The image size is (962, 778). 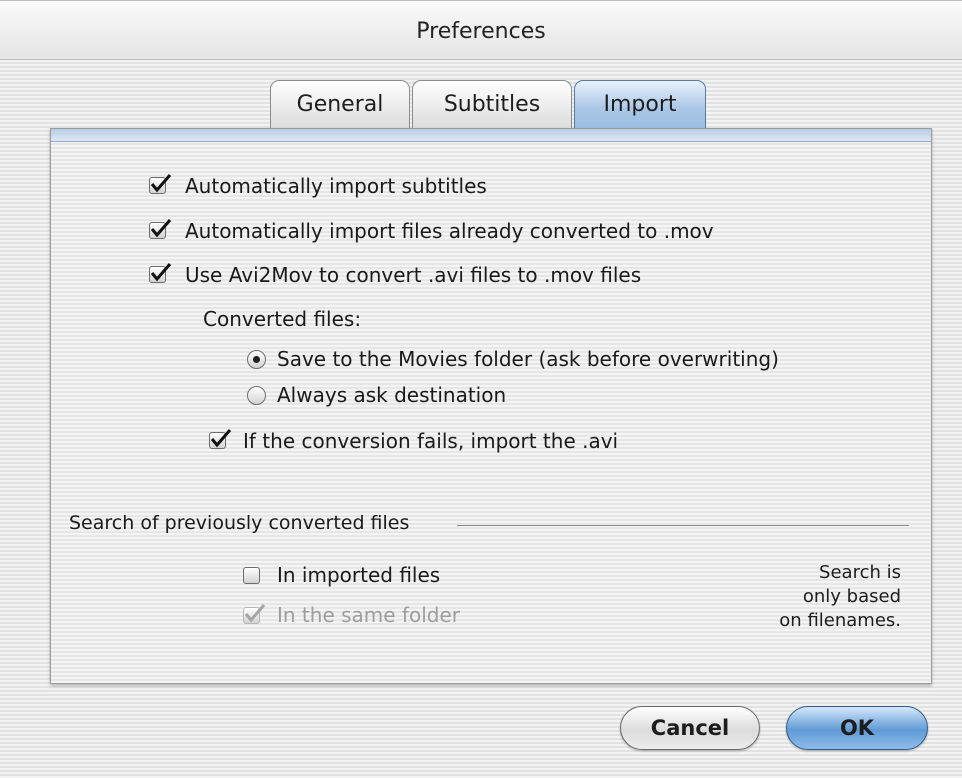 I want to click on window-title: Preferences, so click(x=481, y=31).